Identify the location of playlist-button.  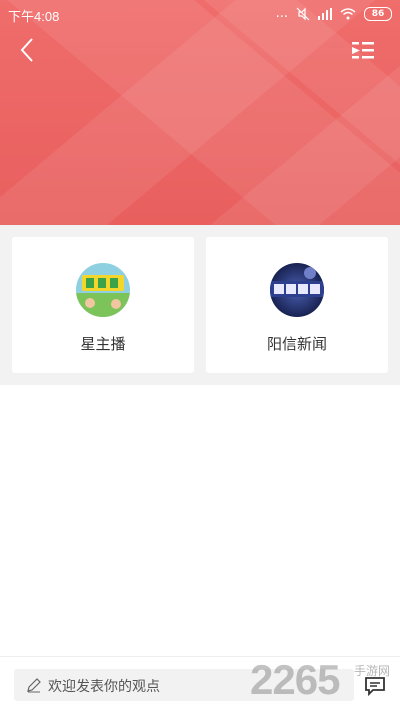
(365, 50).